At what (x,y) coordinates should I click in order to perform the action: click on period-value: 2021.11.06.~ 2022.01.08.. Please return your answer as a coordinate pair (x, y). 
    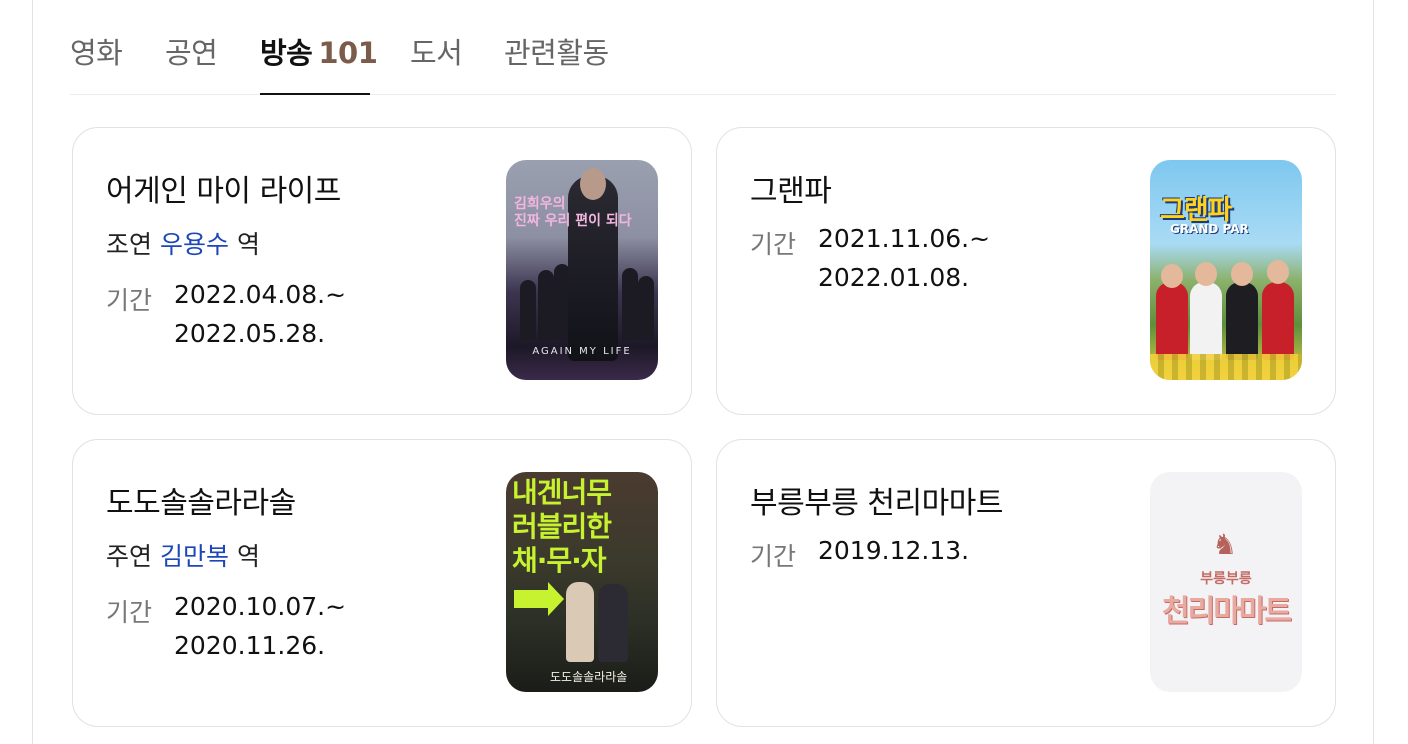
    Looking at the image, I should click on (904, 258).